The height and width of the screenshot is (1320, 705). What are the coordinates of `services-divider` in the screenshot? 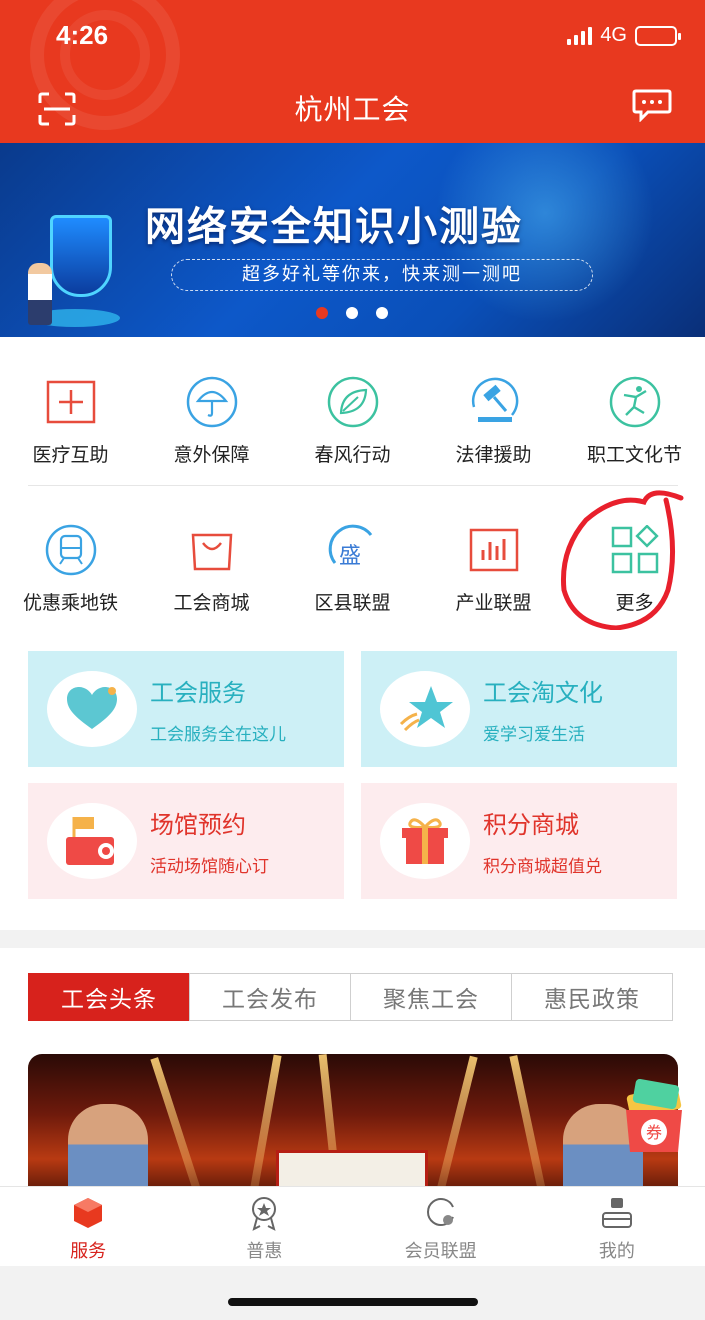 It's located at (353, 485).